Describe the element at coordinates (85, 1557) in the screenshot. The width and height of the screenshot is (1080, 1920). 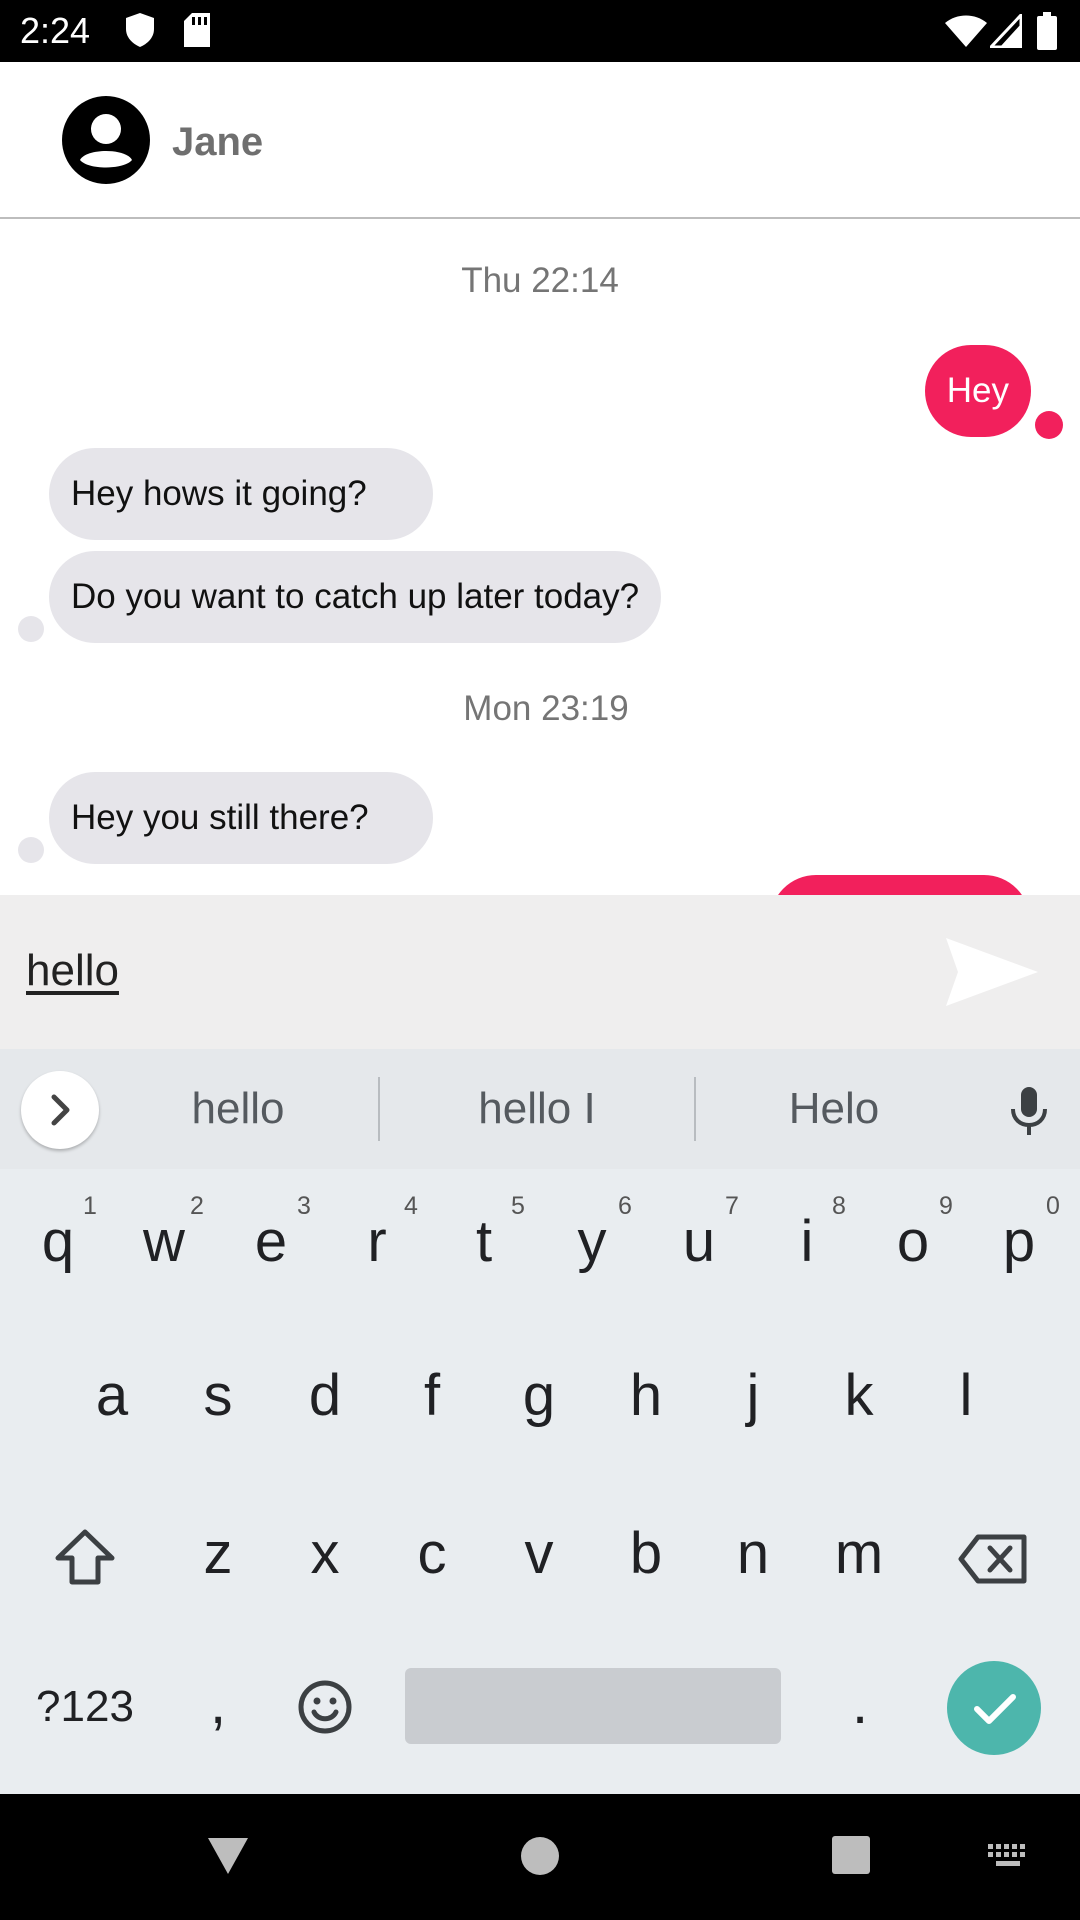
I see `shift-icon` at that location.